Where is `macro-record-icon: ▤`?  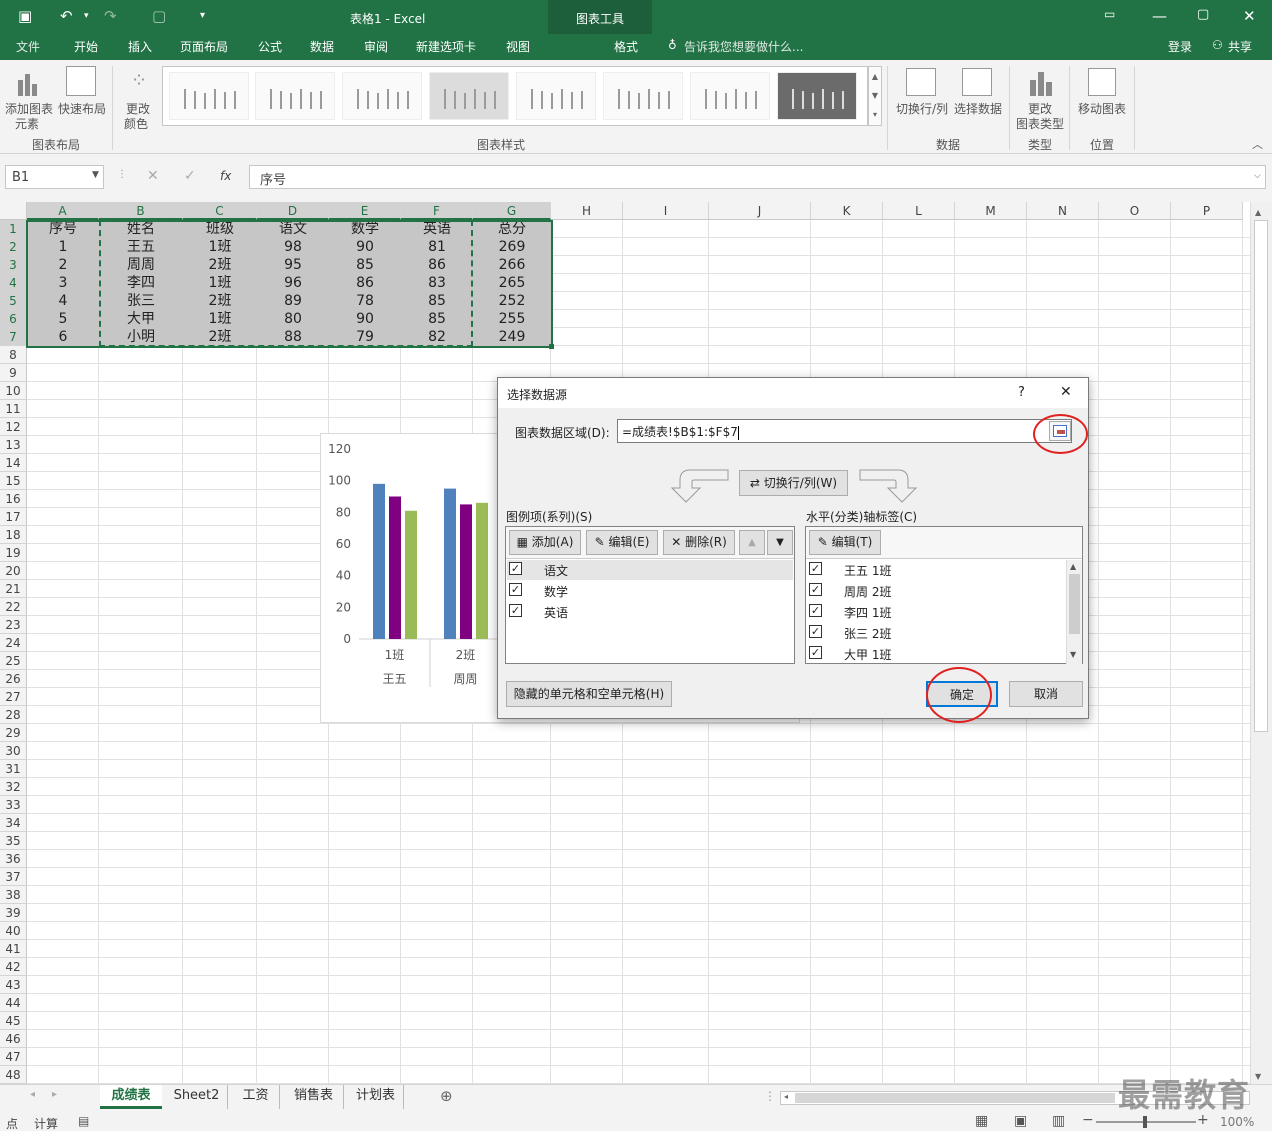 macro-record-icon: ▤ is located at coordinates (83, 1121).